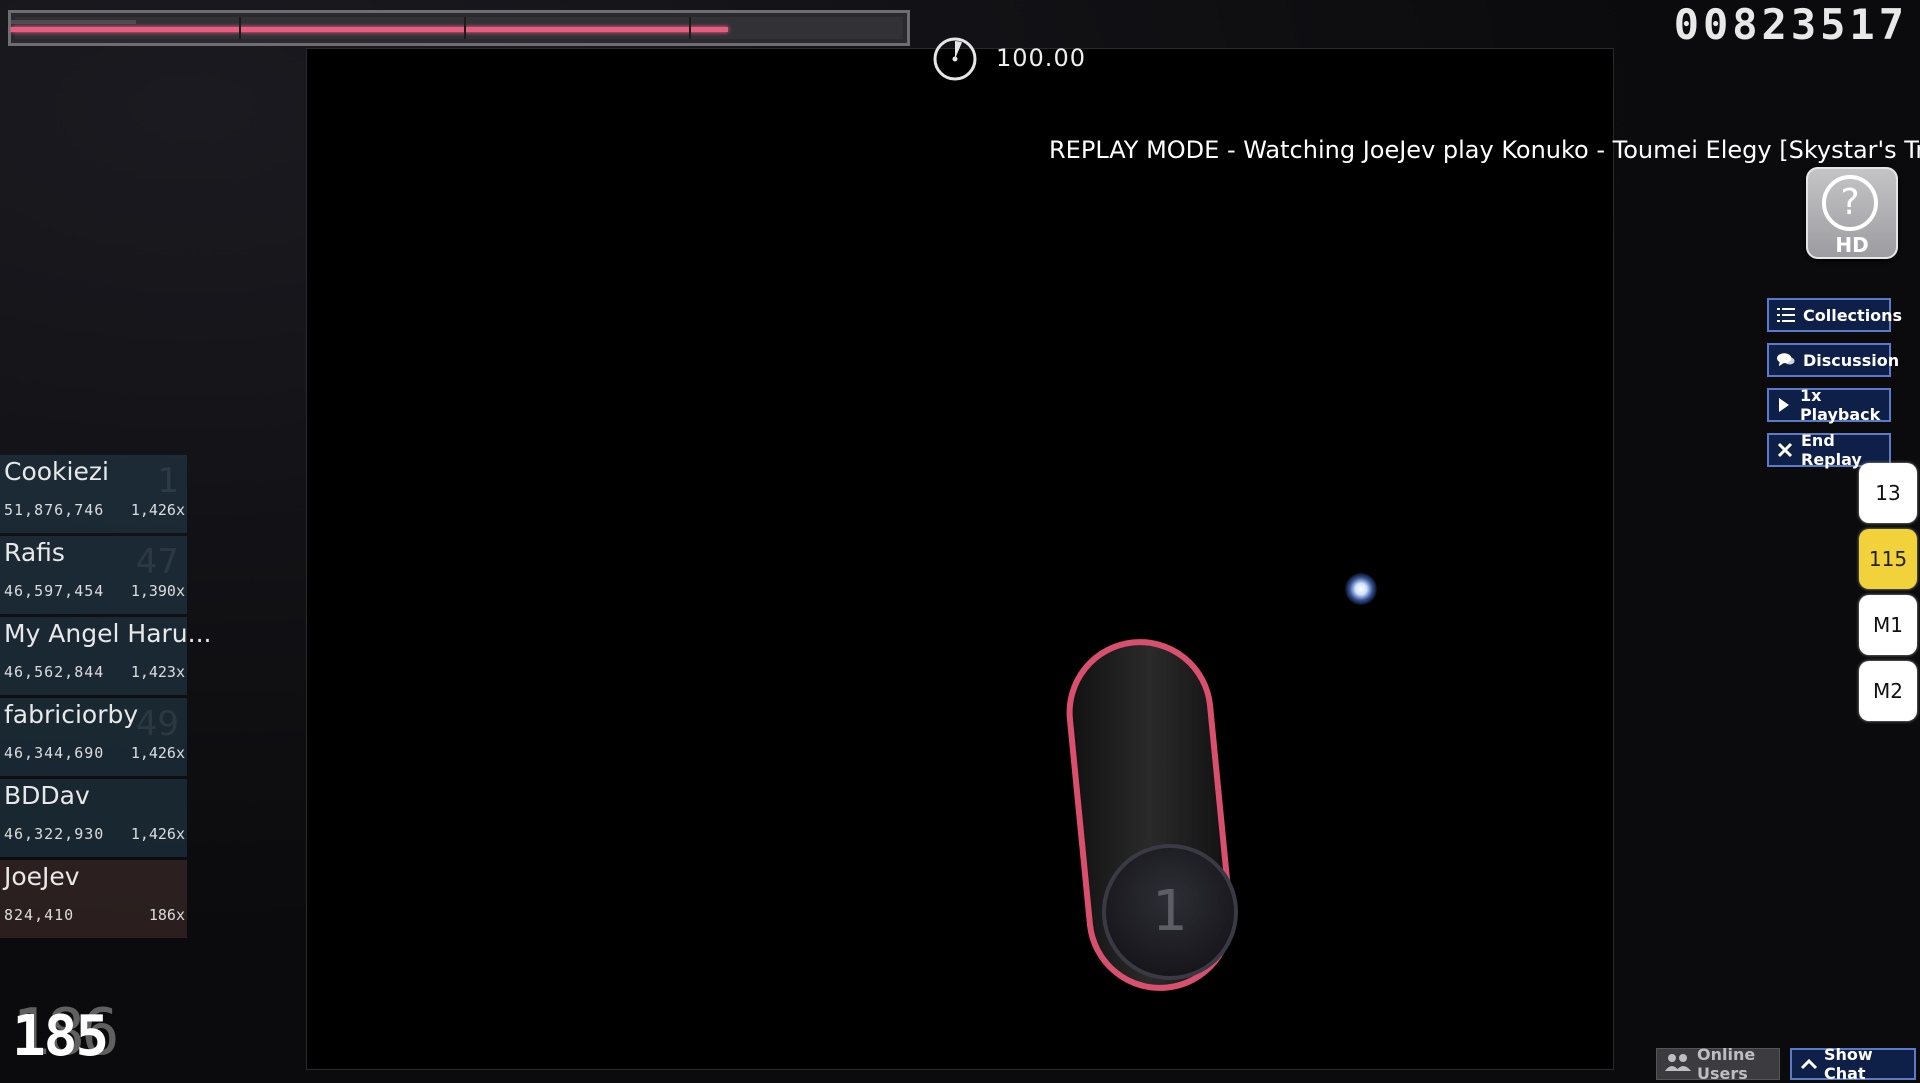 This screenshot has width=1920, height=1083. Describe the element at coordinates (1809, 1064) in the screenshot. I see `chevron-up-icon` at that location.